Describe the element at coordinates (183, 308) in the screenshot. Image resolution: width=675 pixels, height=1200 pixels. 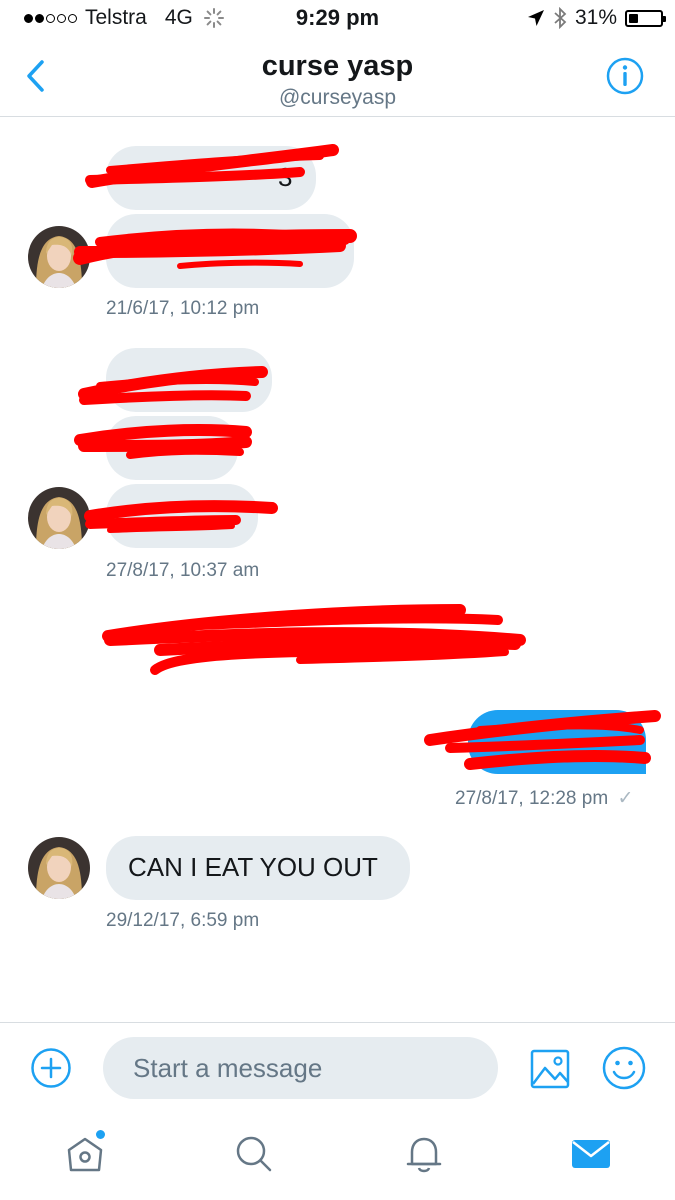
I see `message-timestamp: 21/6/17, 10:12 pm` at that location.